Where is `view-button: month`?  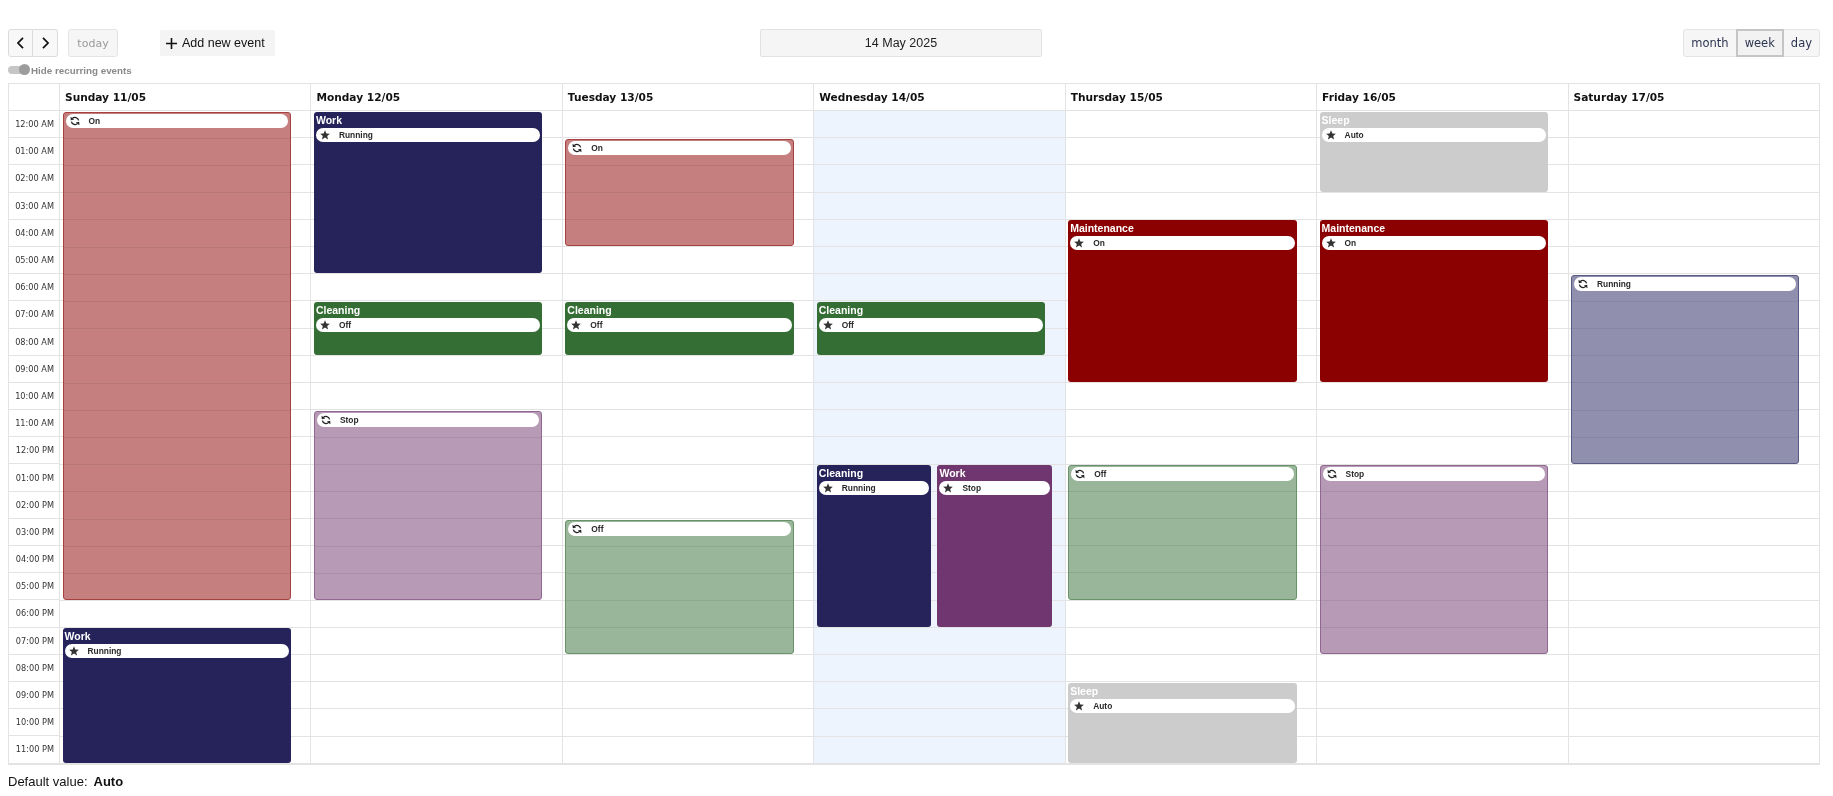 view-button: month is located at coordinates (1710, 43).